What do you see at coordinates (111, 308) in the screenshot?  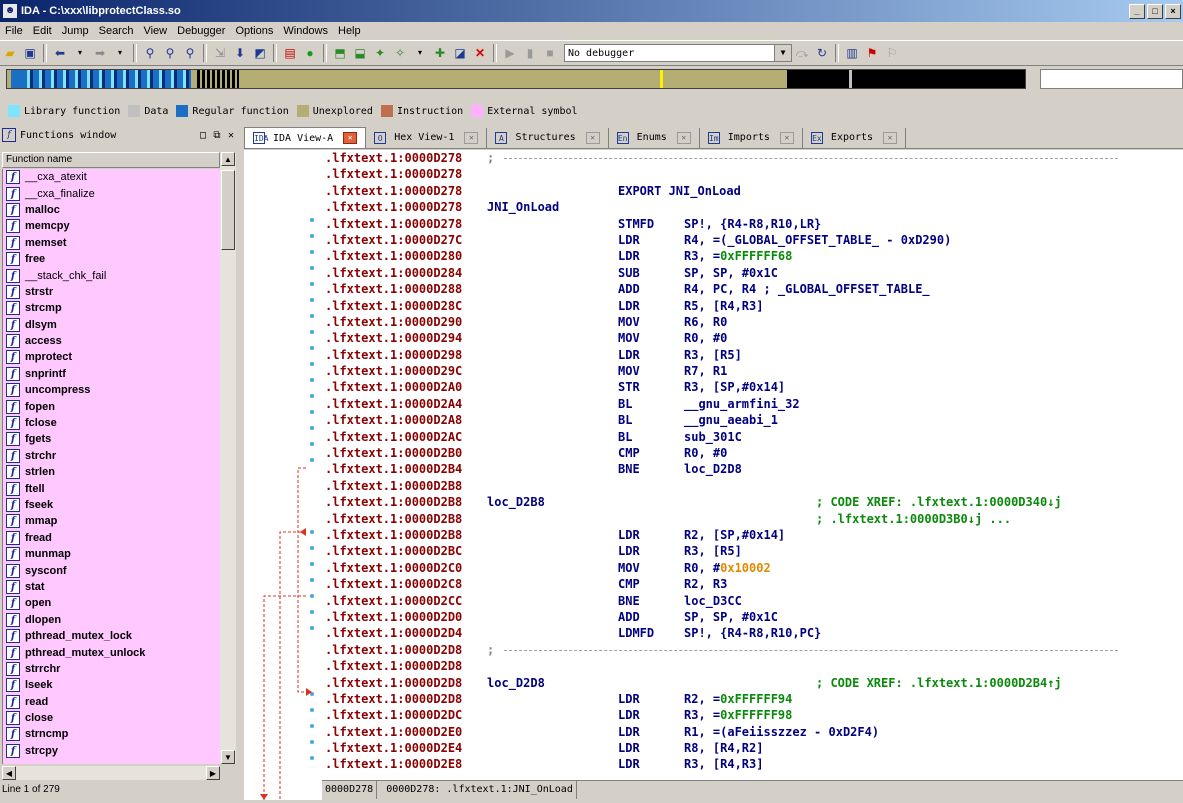 I see `function-list-item: f strcmp` at bounding box center [111, 308].